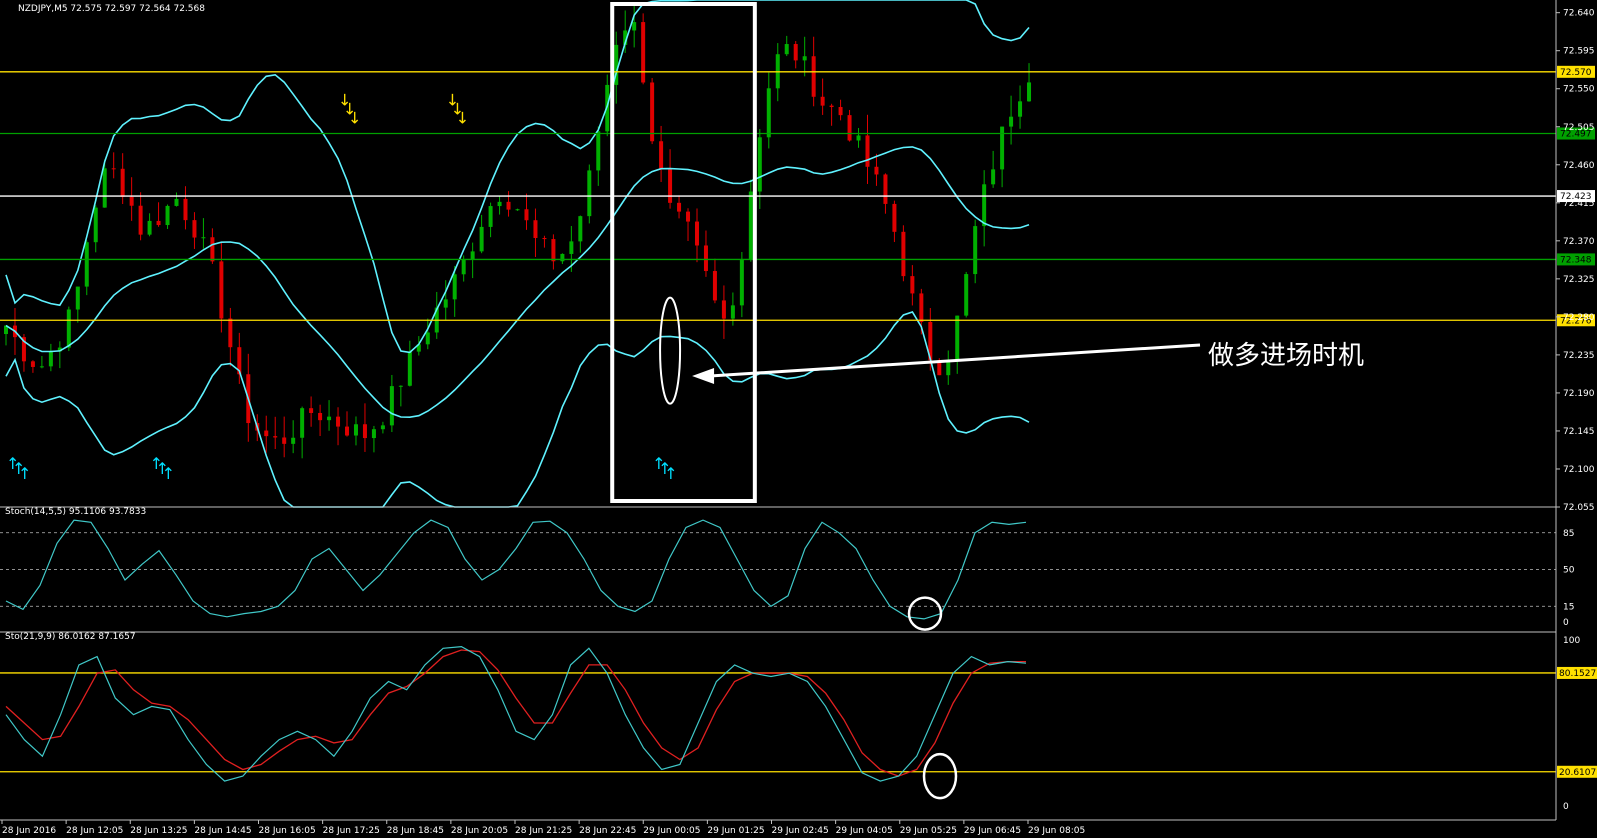 The image size is (1597, 838). I want to click on entry-annotation: 做多进场时机, so click(1286, 356).